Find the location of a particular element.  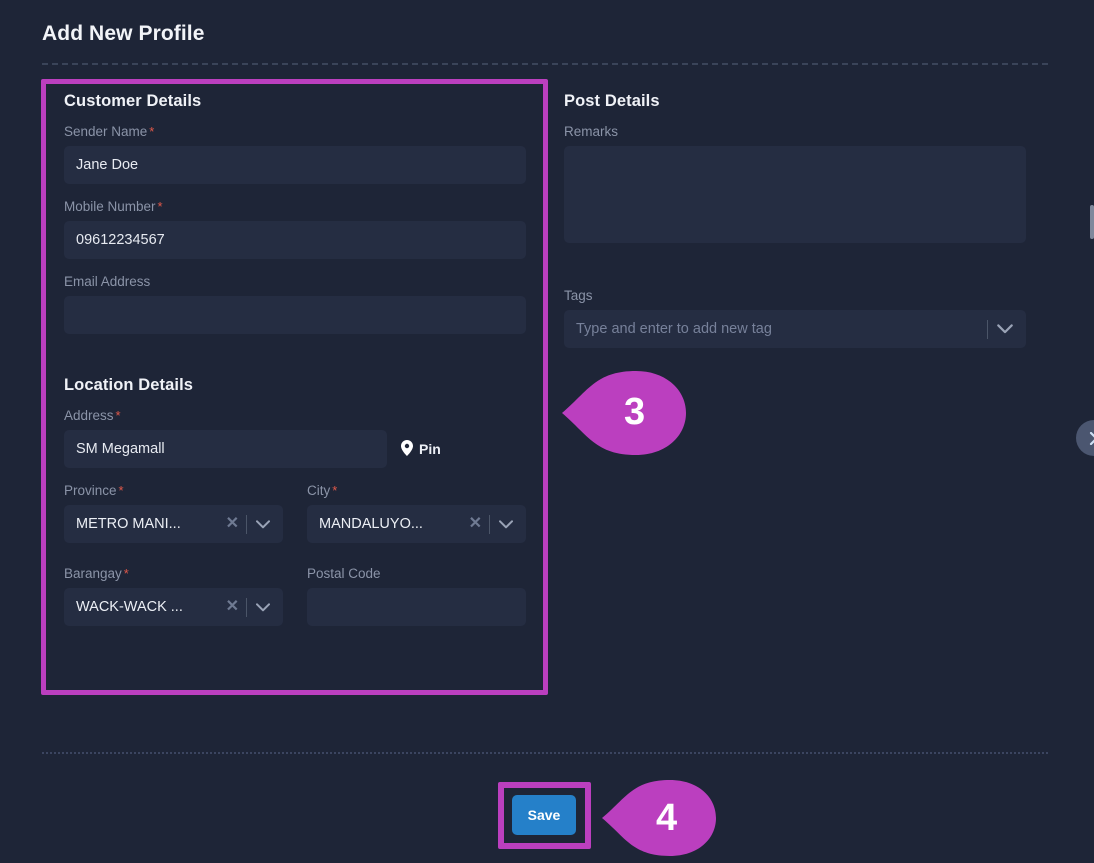

field-postal-code: Postal Code is located at coordinates (416, 595).